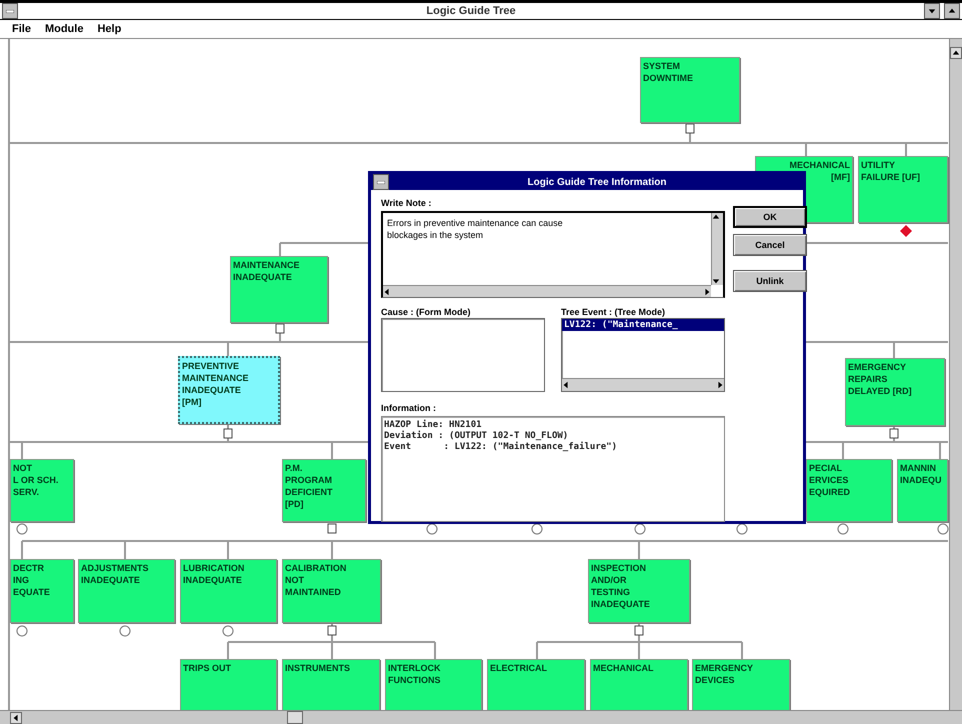 The image size is (962, 724). I want to click on information-line: HAZOP Line: HN2101, so click(433, 425).